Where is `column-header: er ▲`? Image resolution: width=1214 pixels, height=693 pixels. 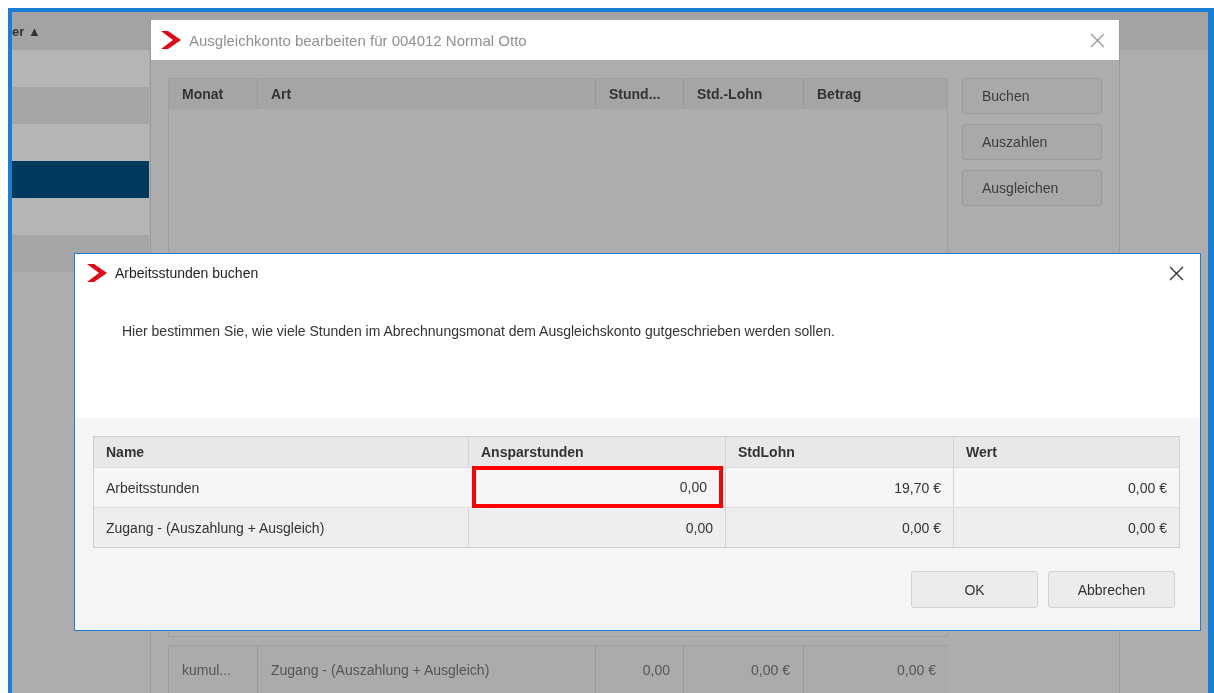
column-header: er ▲ is located at coordinates (26, 31).